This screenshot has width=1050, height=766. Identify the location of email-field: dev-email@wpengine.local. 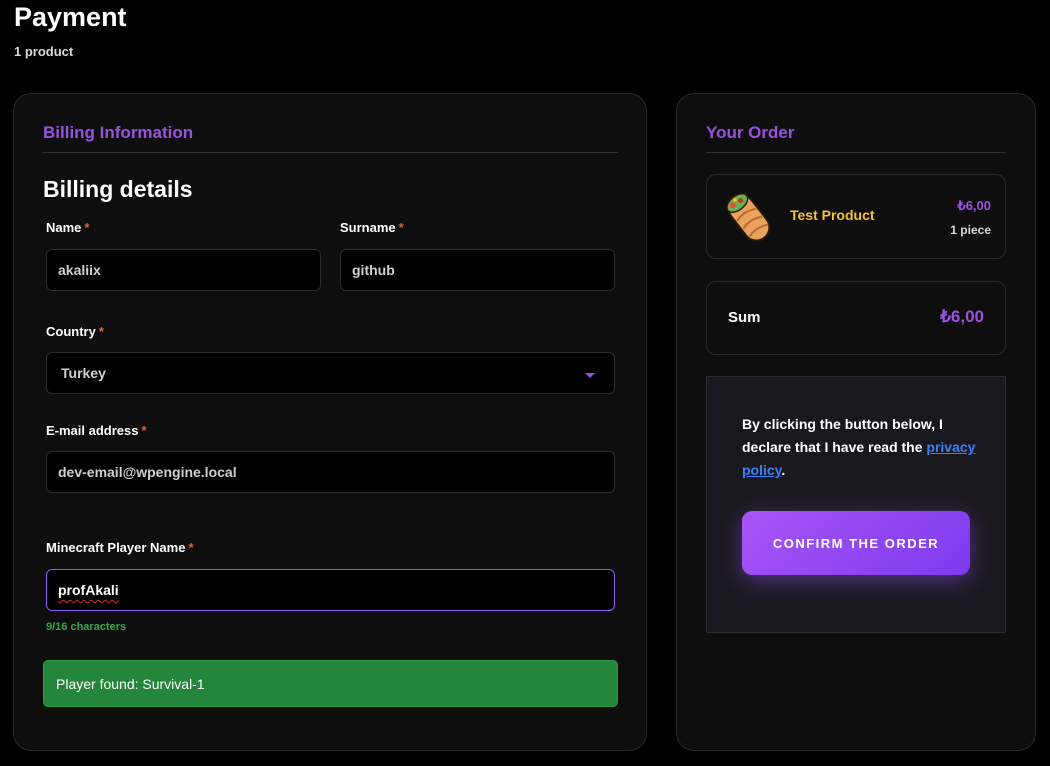
(330, 472).